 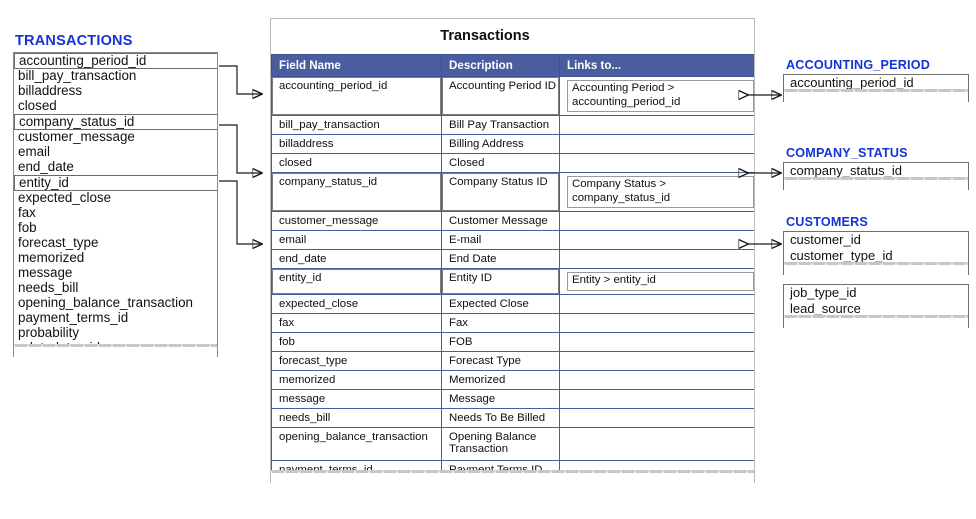 What do you see at coordinates (240, 212) in the screenshot?
I see `connector-entity-id` at bounding box center [240, 212].